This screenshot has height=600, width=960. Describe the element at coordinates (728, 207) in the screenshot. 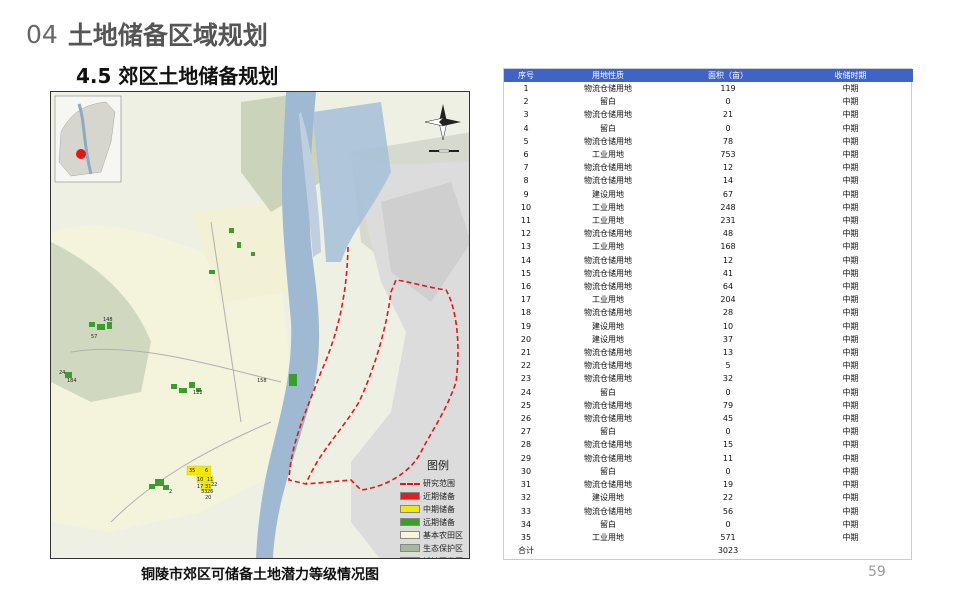

I see `table-cell: 248` at that location.